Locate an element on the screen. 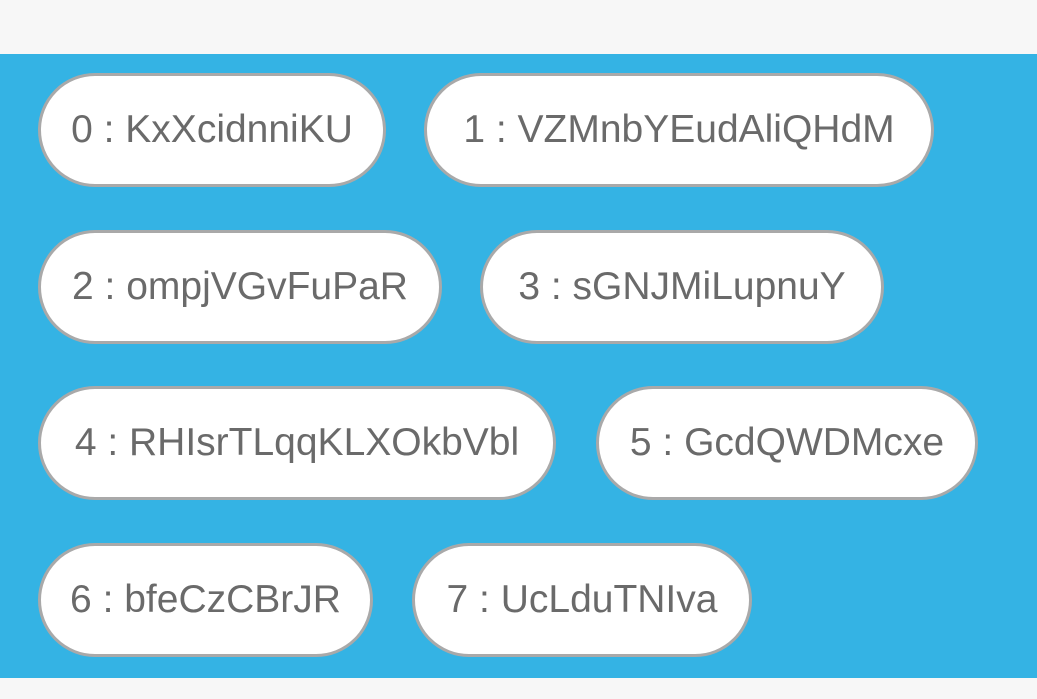 This screenshot has width=1037, height=699. chip-1: 1 : VZMnbYEudAliQHdM is located at coordinates (679, 130).